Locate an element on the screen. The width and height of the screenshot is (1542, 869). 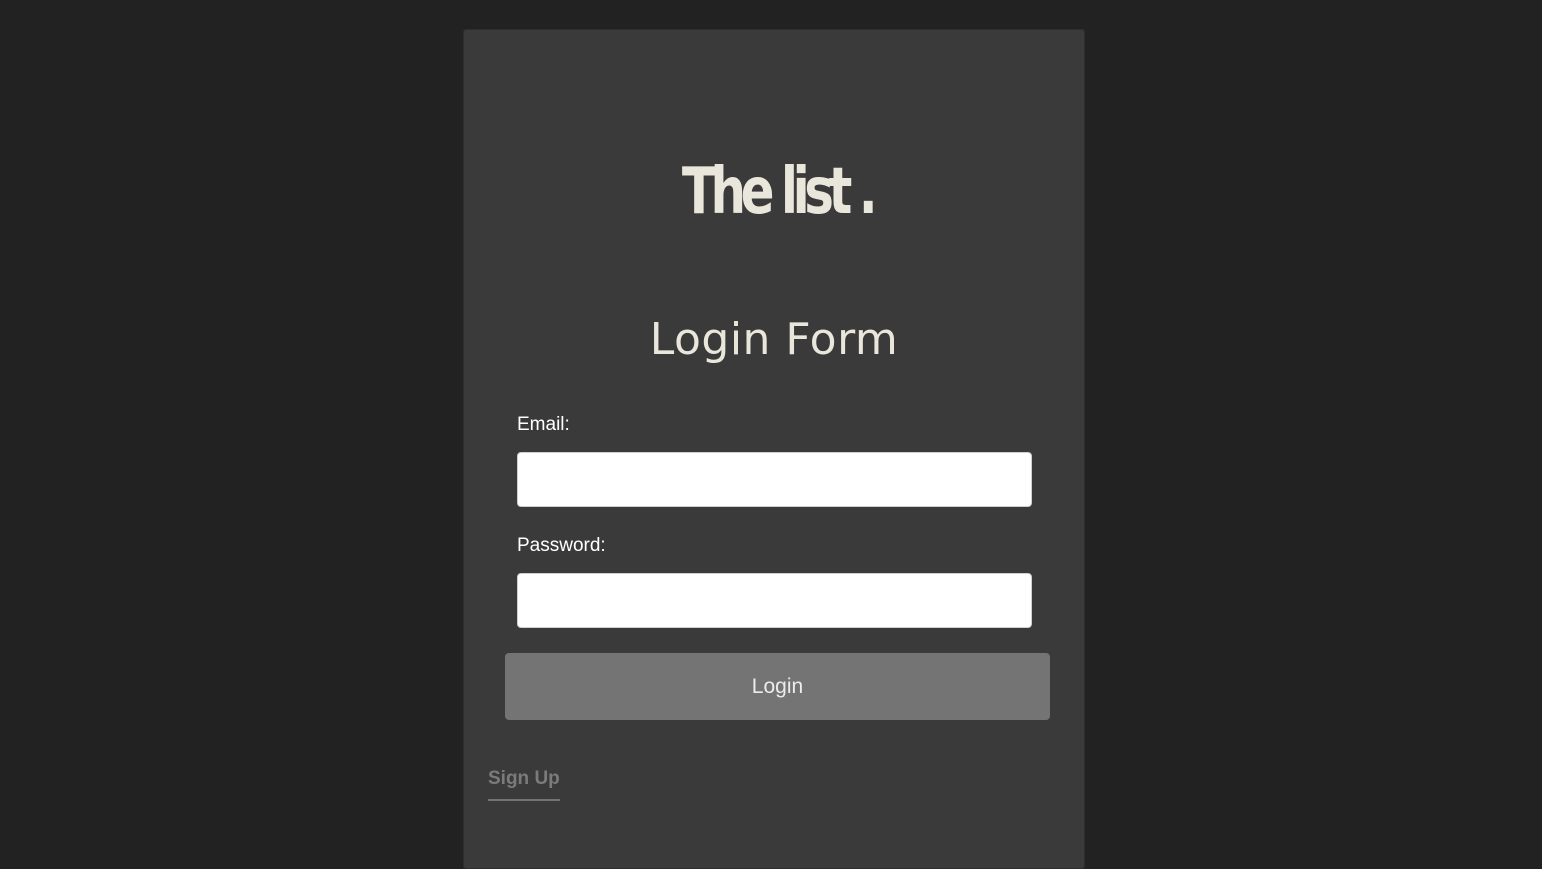
app-logo: The list . is located at coordinates (779, 192).